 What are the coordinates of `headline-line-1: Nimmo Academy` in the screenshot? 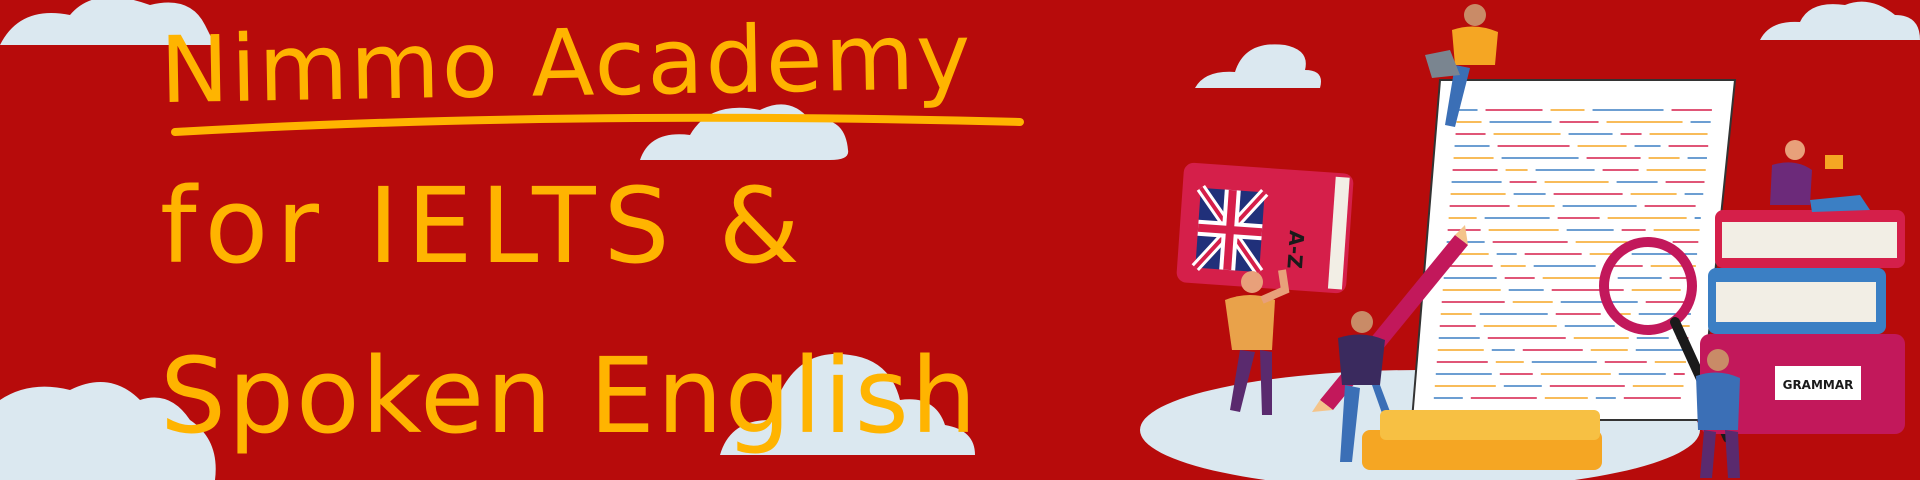 It's located at (566, 63).